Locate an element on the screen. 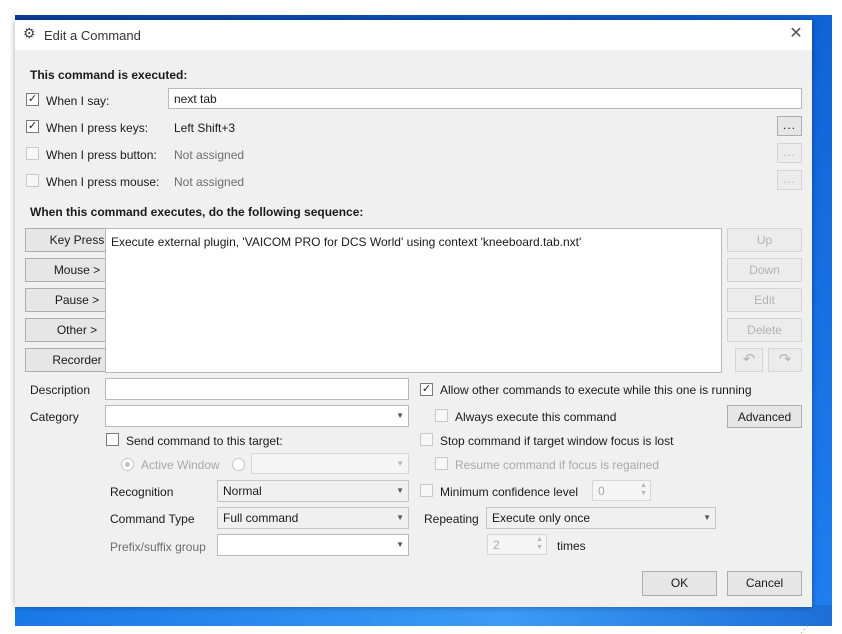  allow-other-checkbox: ✓ is located at coordinates (426, 389).